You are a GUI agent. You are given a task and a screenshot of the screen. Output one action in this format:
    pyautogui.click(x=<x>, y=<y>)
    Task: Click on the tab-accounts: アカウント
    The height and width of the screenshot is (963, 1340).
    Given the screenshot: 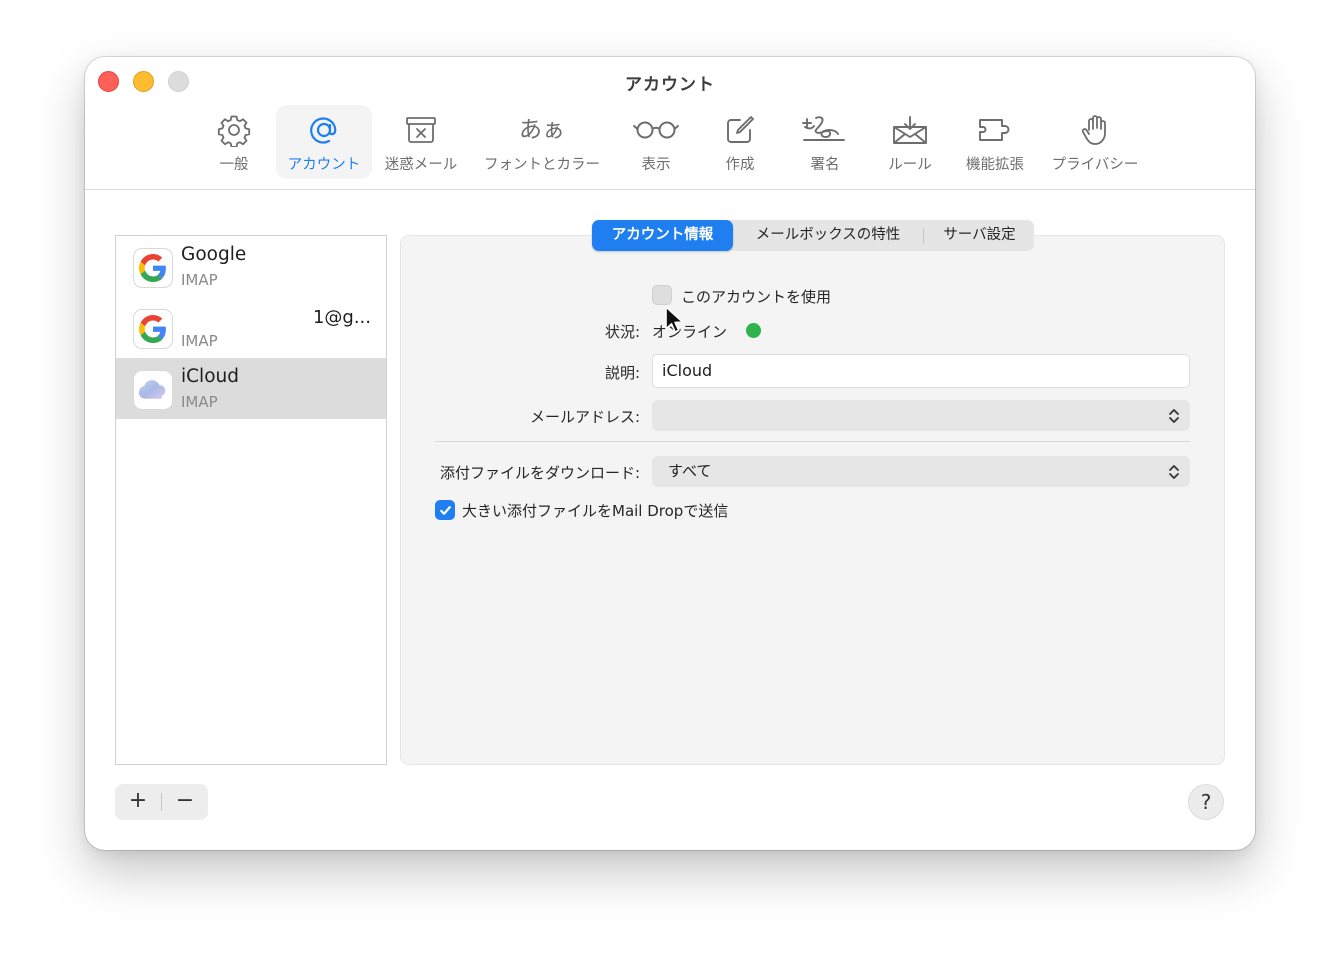 What is the action you would take?
    pyautogui.click(x=324, y=142)
    